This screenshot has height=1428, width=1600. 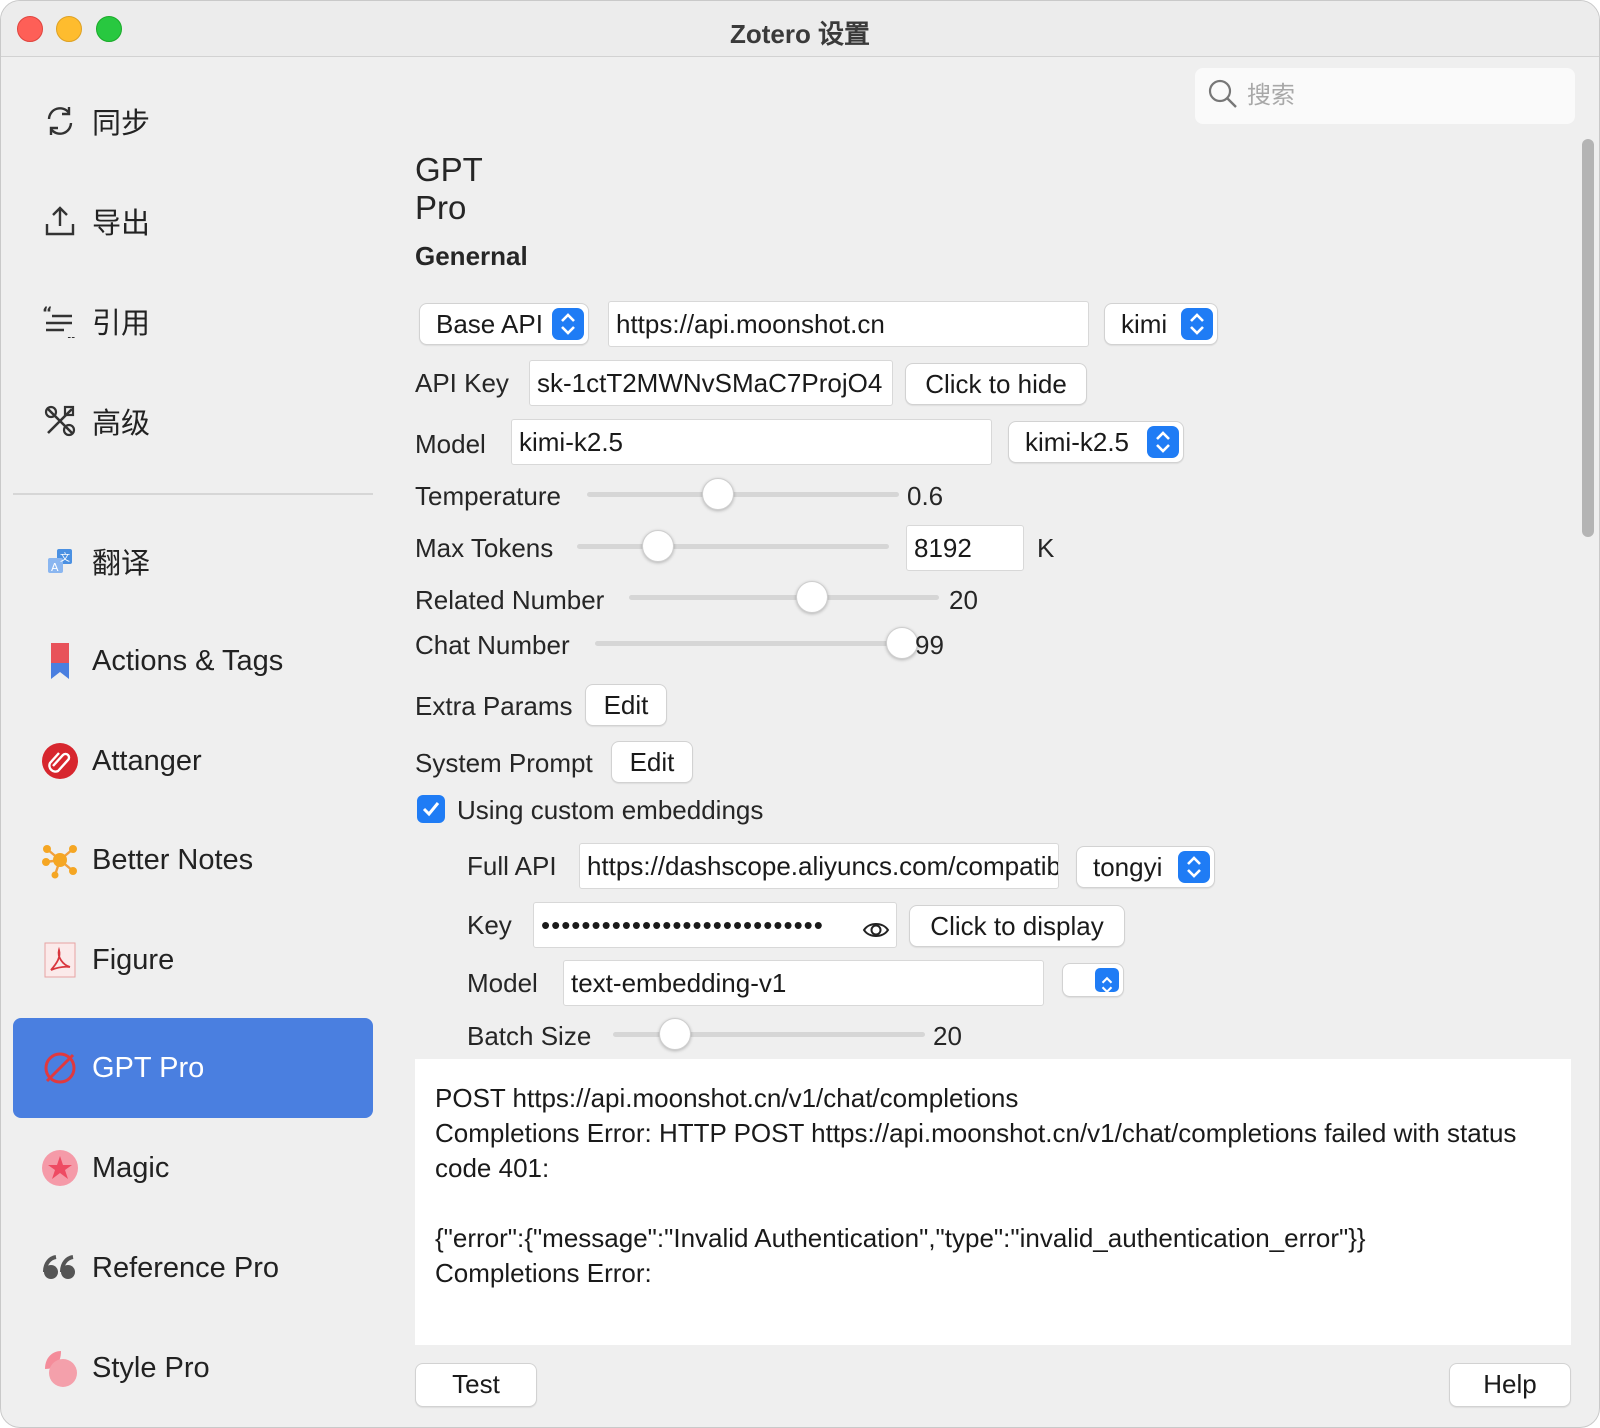 I want to click on sidebar-item-sync: 同步, so click(x=193, y=121).